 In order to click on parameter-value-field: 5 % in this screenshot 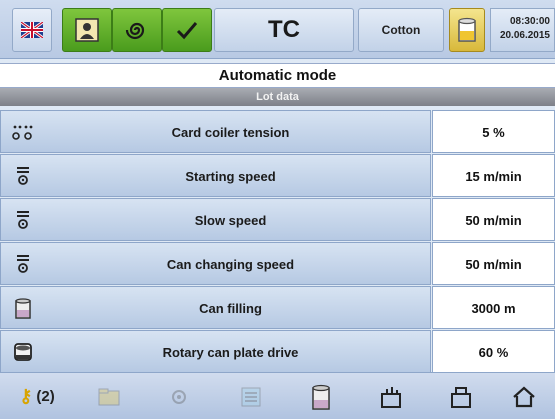, I will do `click(493, 131)`.